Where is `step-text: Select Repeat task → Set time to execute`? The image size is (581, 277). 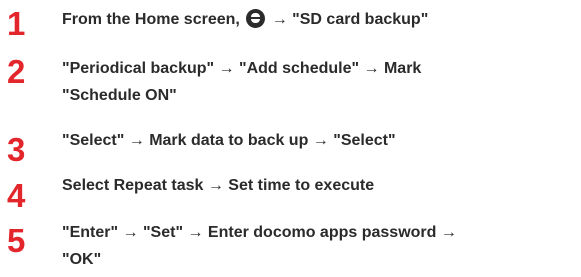
step-text: Select Repeat task → Set time to execute is located at coordinates (312, 185).